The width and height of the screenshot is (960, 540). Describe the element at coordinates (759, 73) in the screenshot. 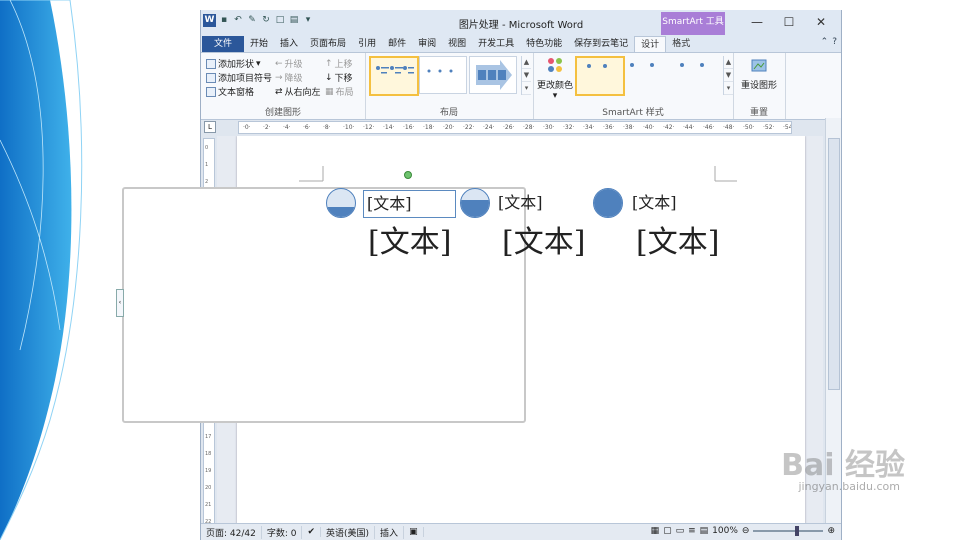

I see `reset-graphic-button: 重设图形` at that location.